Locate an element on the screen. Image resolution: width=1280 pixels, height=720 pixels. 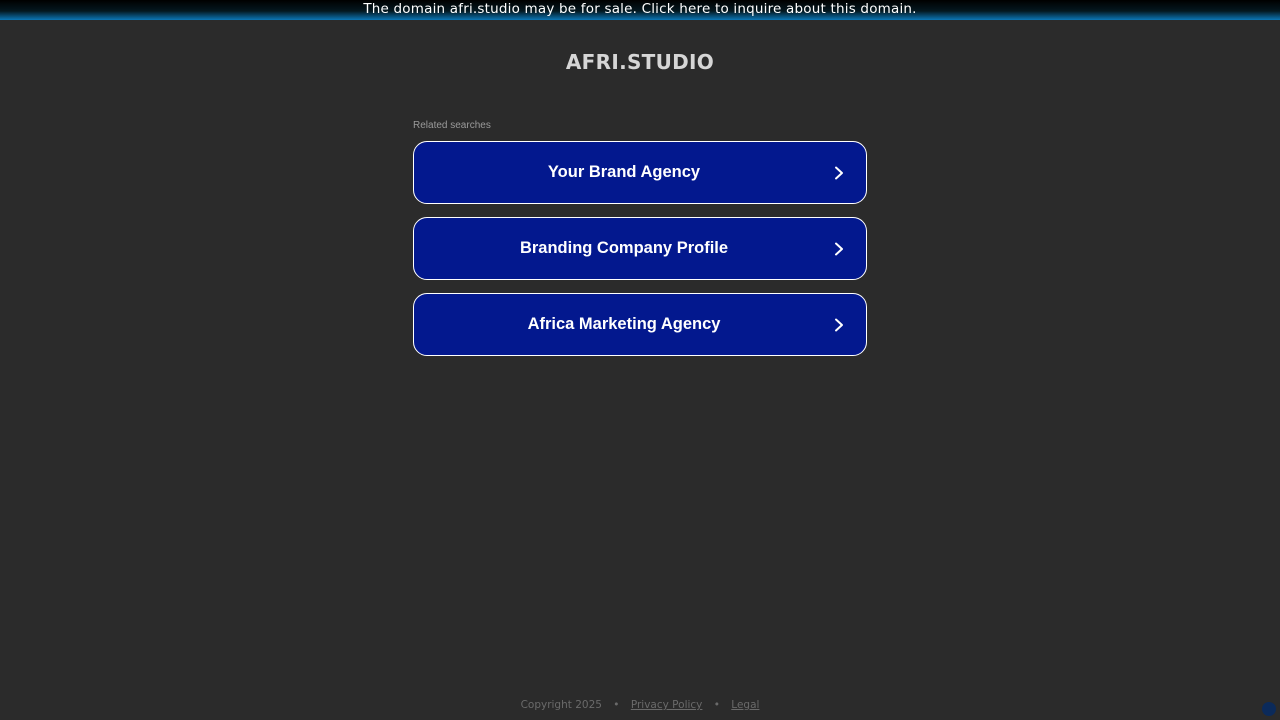
related-searches-label: Related searches is located at coordinates (452, 125).